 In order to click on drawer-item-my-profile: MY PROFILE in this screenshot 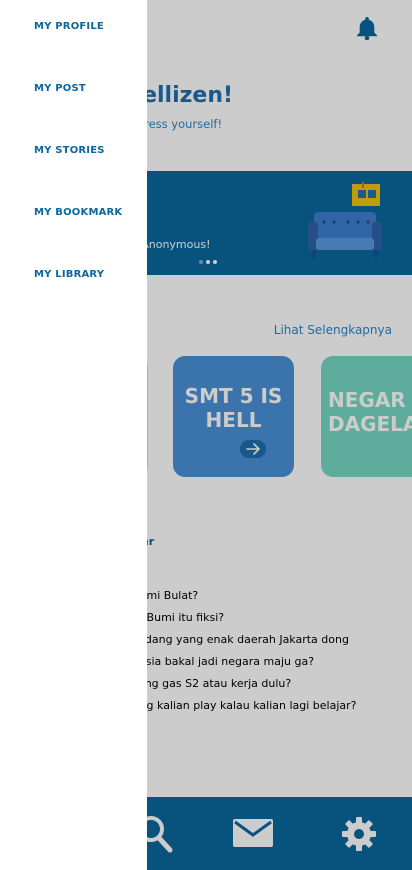, I will do `click(69, 26)`.